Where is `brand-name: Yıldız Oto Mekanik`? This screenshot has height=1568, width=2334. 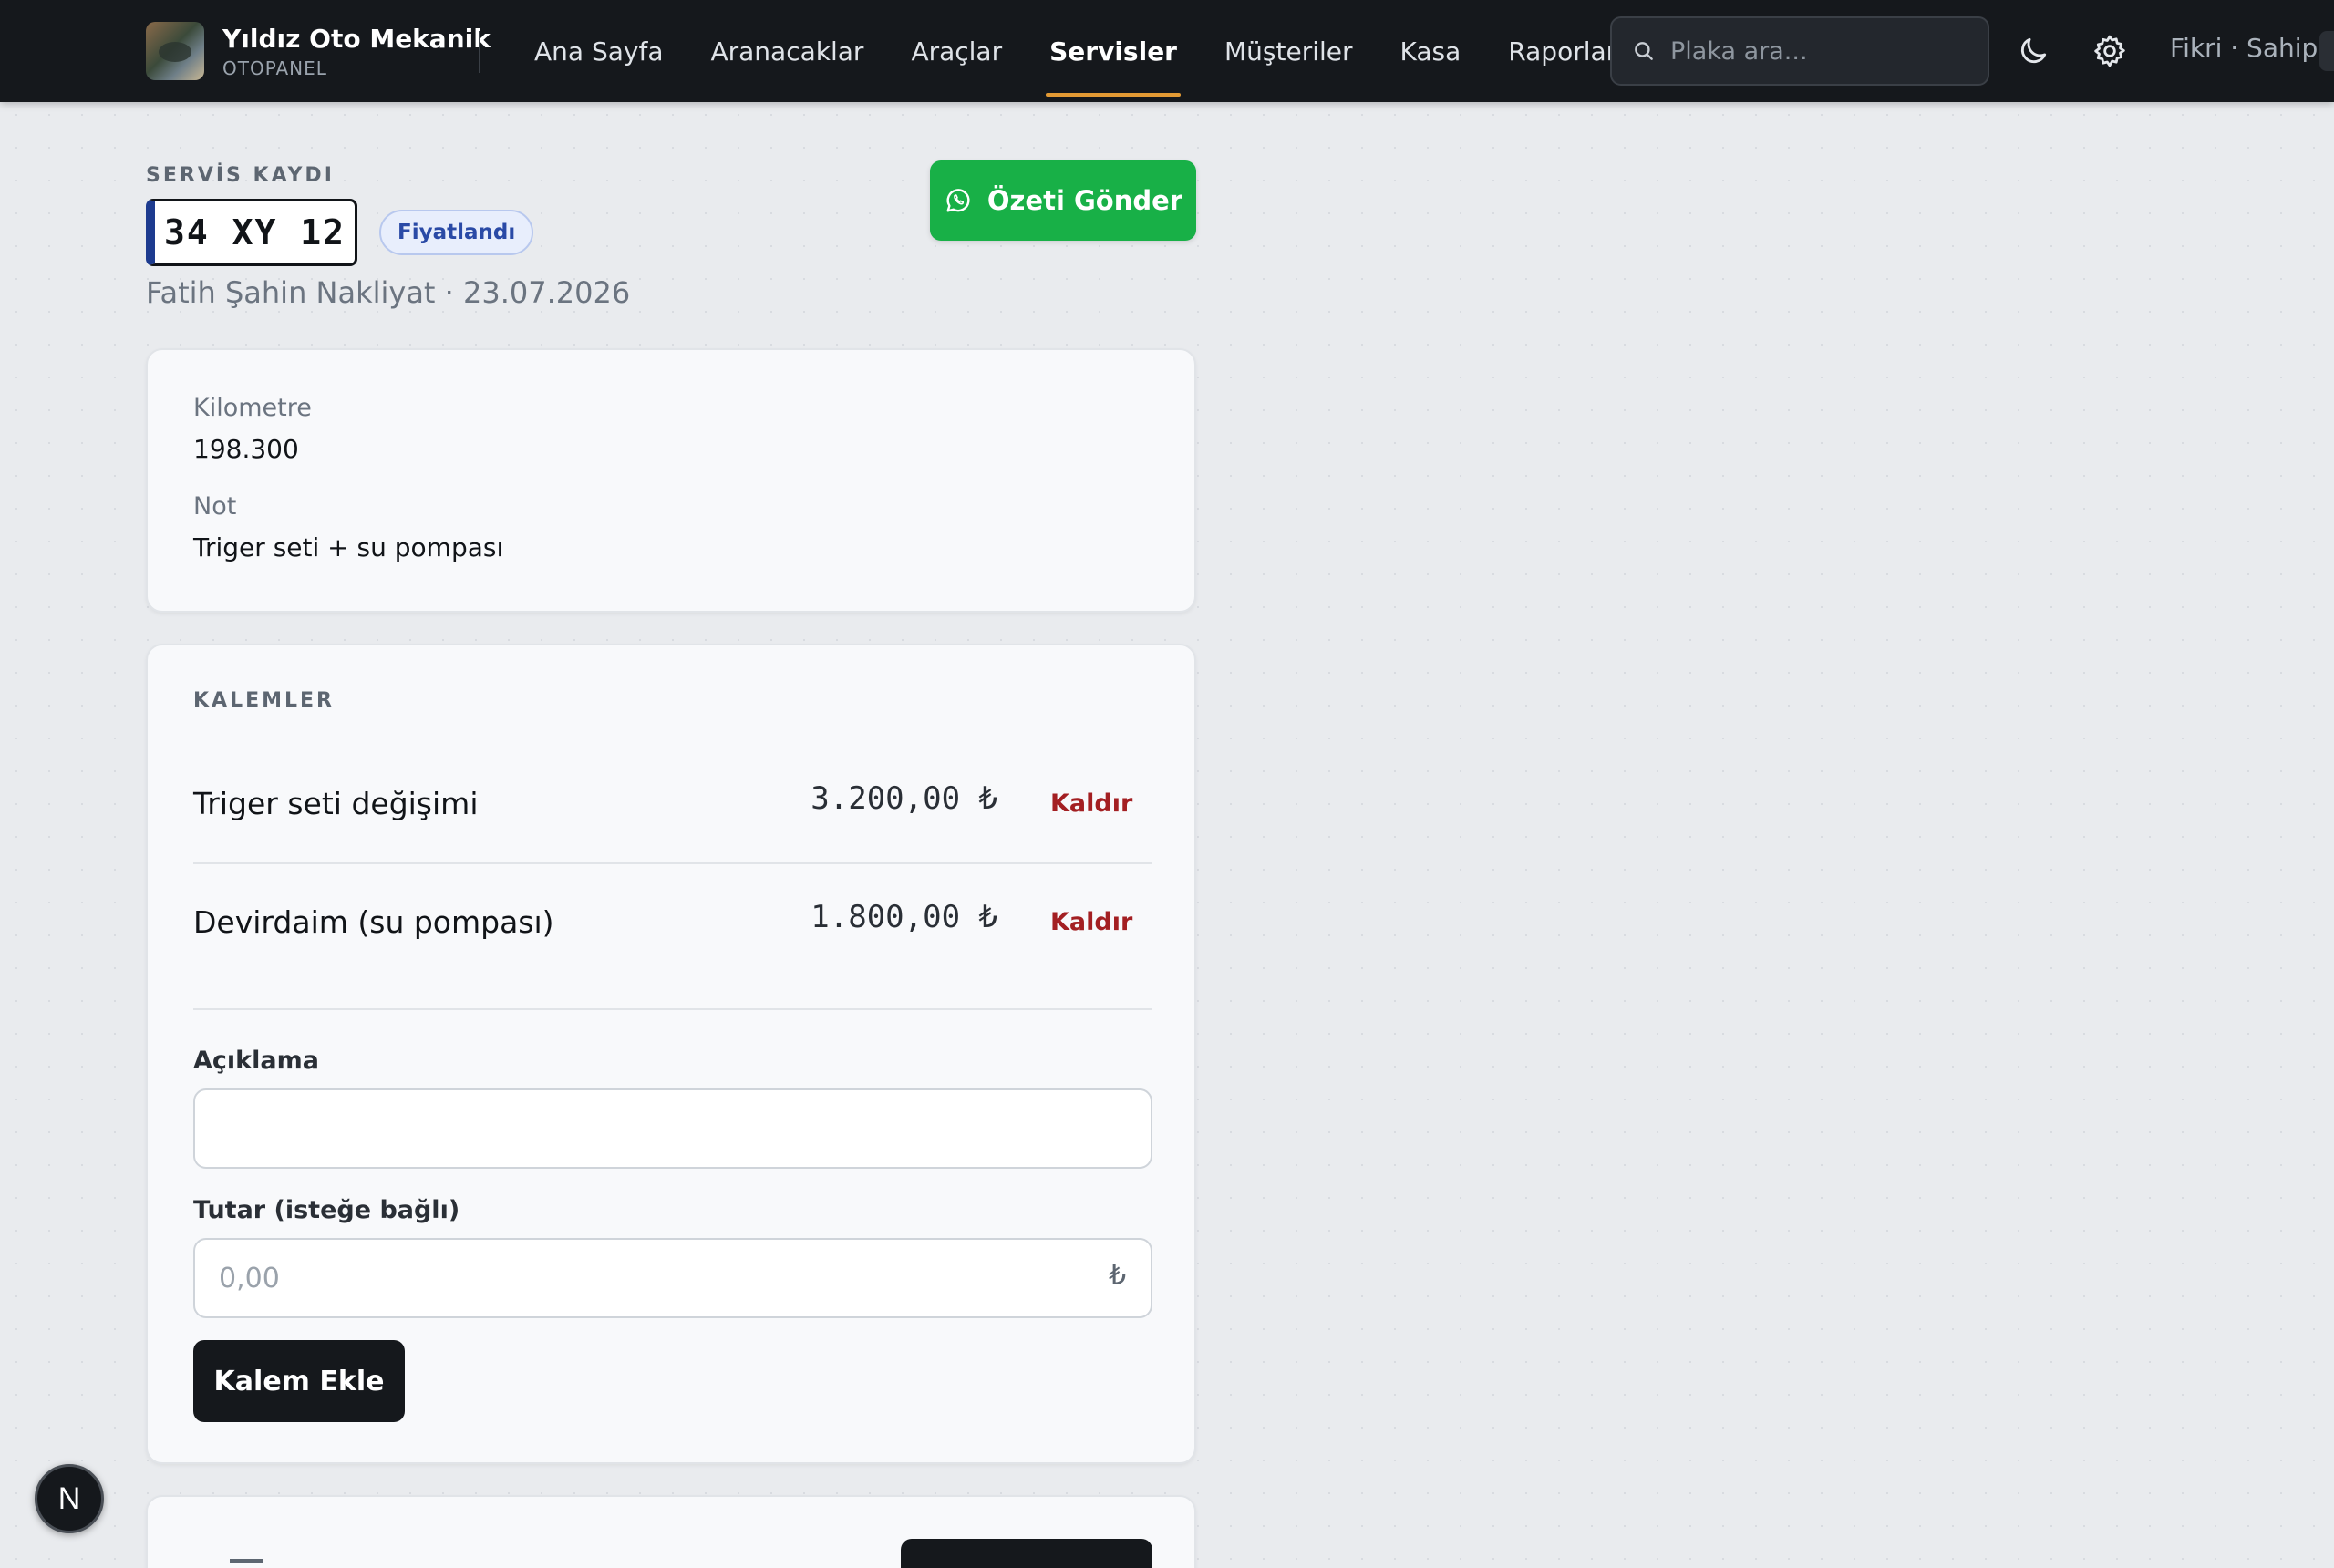 brand-name: Yıldız Oto Mekanik is located at coordinates (357, 38).